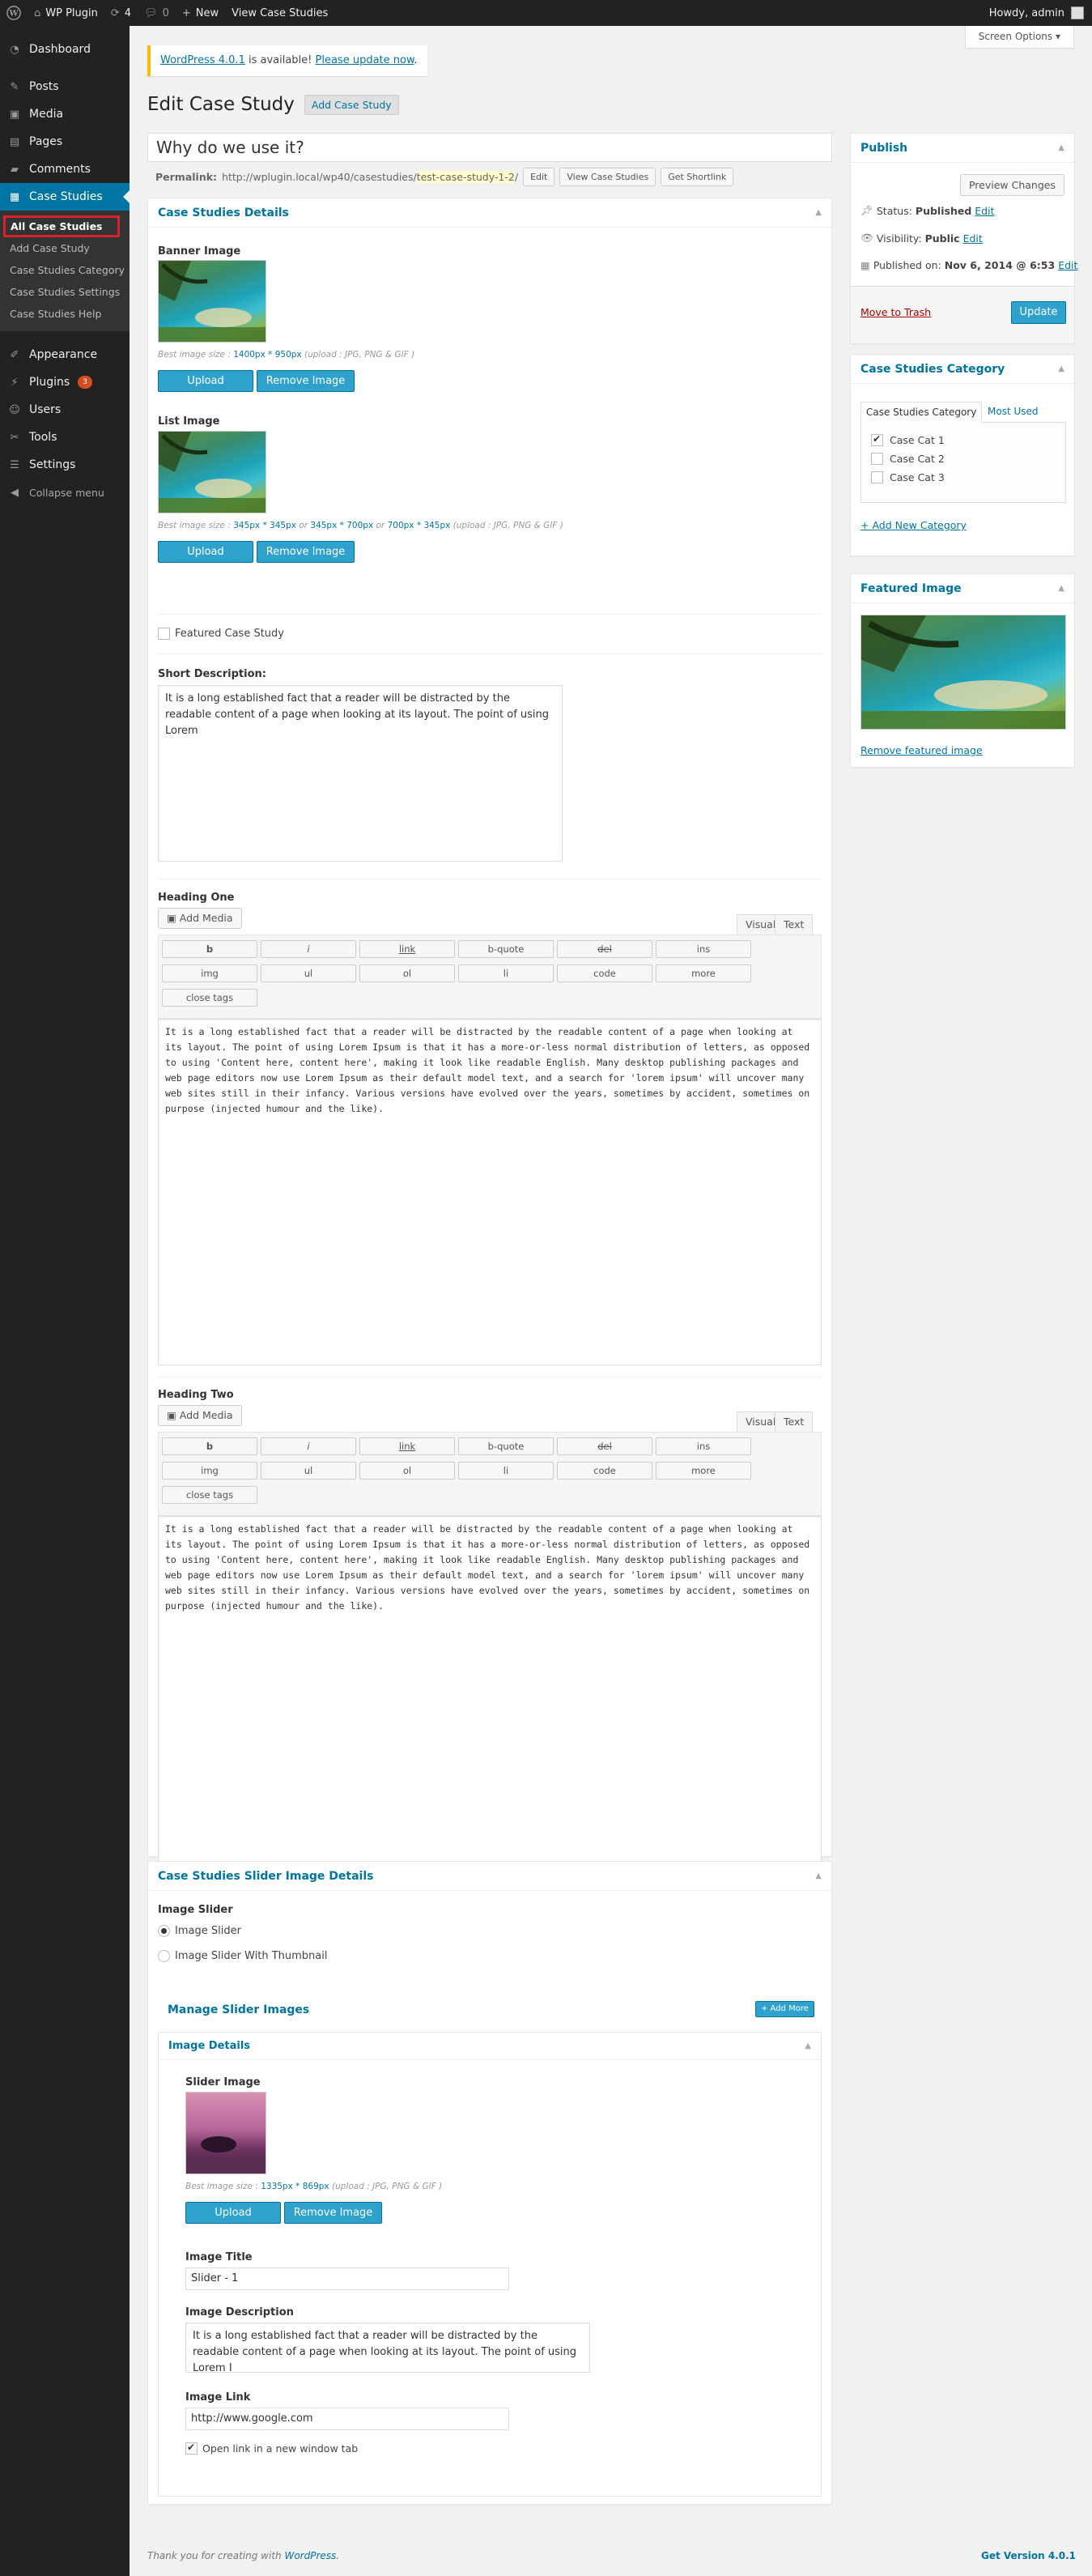  I want to click on image-slider-thumbnail-radio, so click(164, 1956).